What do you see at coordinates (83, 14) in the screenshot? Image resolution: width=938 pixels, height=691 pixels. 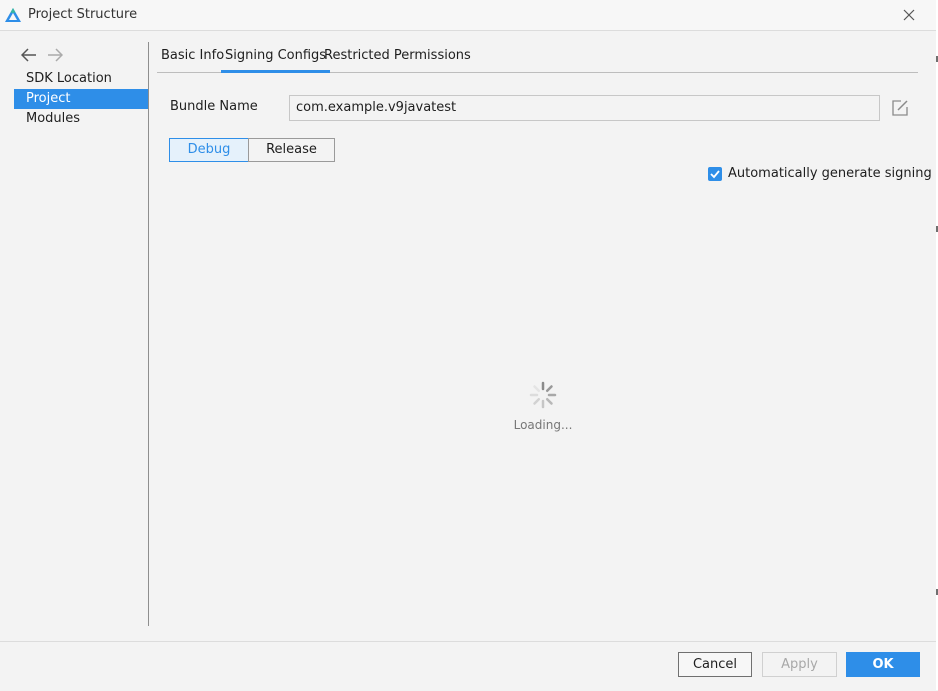 I see `window-title: Project Structure` at bounding box center [83, 14].